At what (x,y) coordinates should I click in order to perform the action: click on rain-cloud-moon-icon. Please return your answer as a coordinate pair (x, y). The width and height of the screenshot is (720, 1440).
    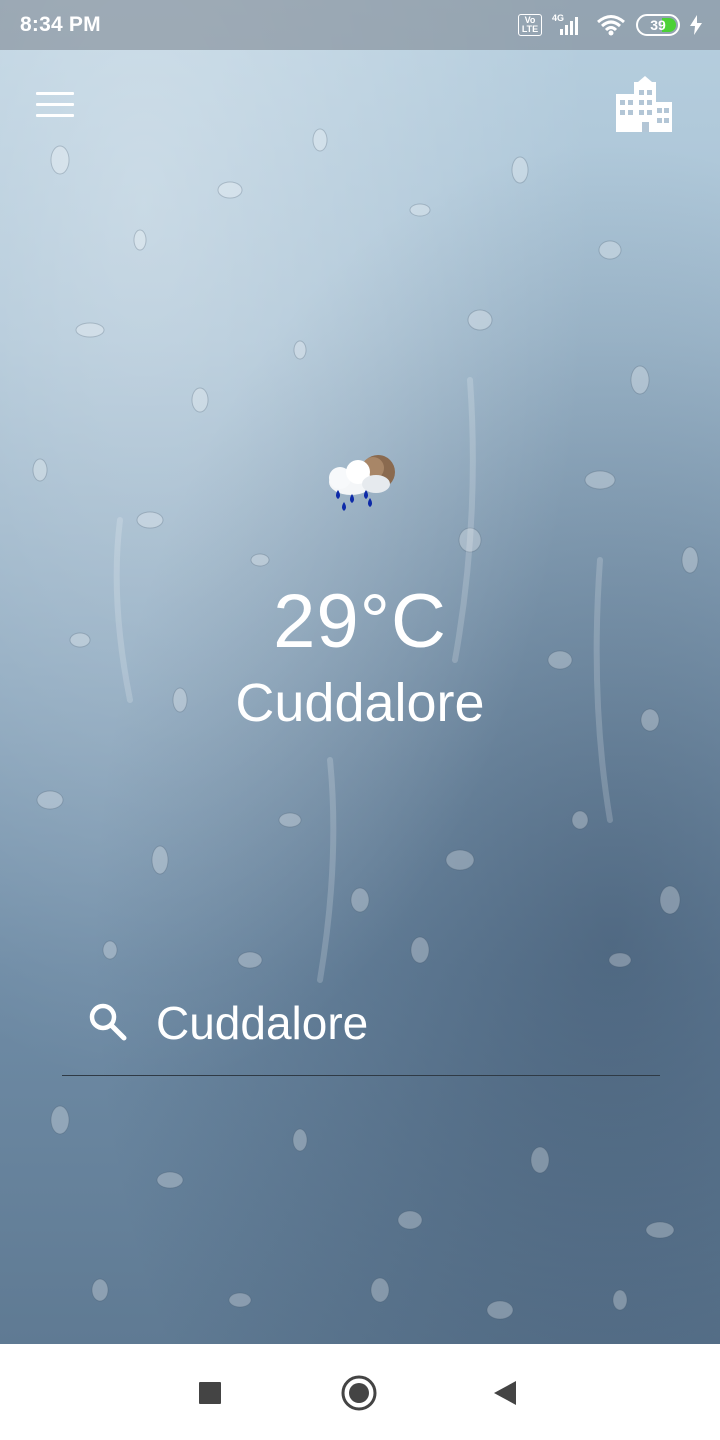
    Looking at the image, I should click on (362, 483).